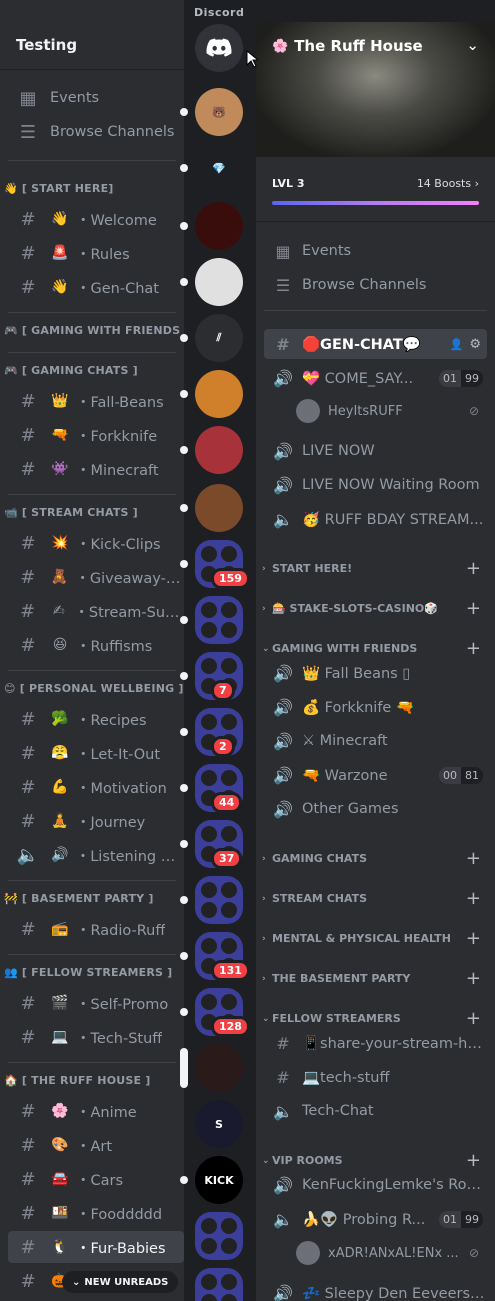 This screenshot has height=1301, width=495. Describe the element at coordinates (60, 287) in the screenshot. I see `channel-emoji: 👋` at that location.